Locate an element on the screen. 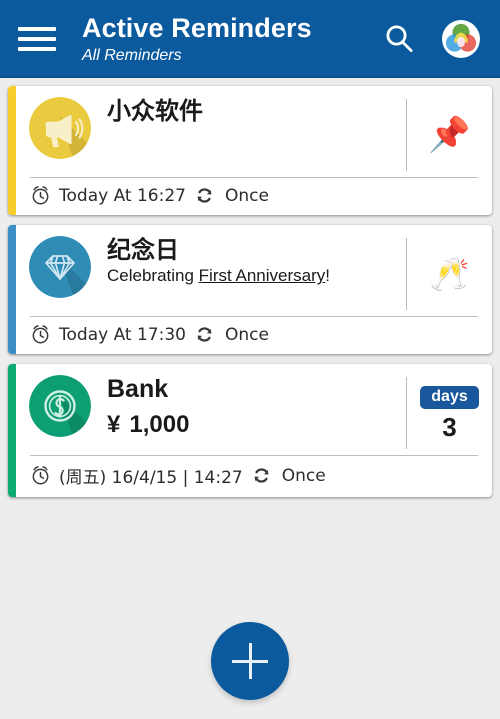 This screenshot has width=500, height=719. card-top-row: Bank ¥1,000 days 3 is located at coordinates (254, 409).